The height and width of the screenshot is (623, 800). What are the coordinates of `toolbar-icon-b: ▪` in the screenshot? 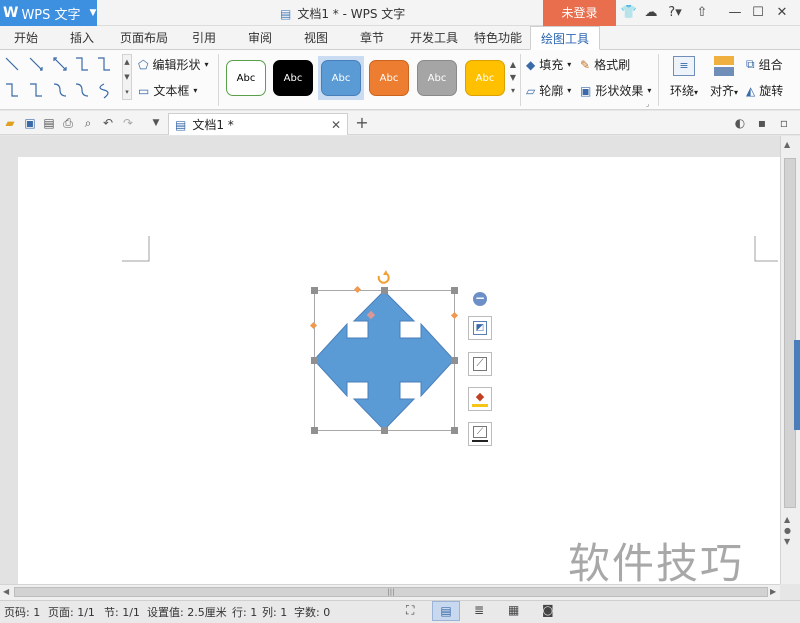 It's located at (762, 123).